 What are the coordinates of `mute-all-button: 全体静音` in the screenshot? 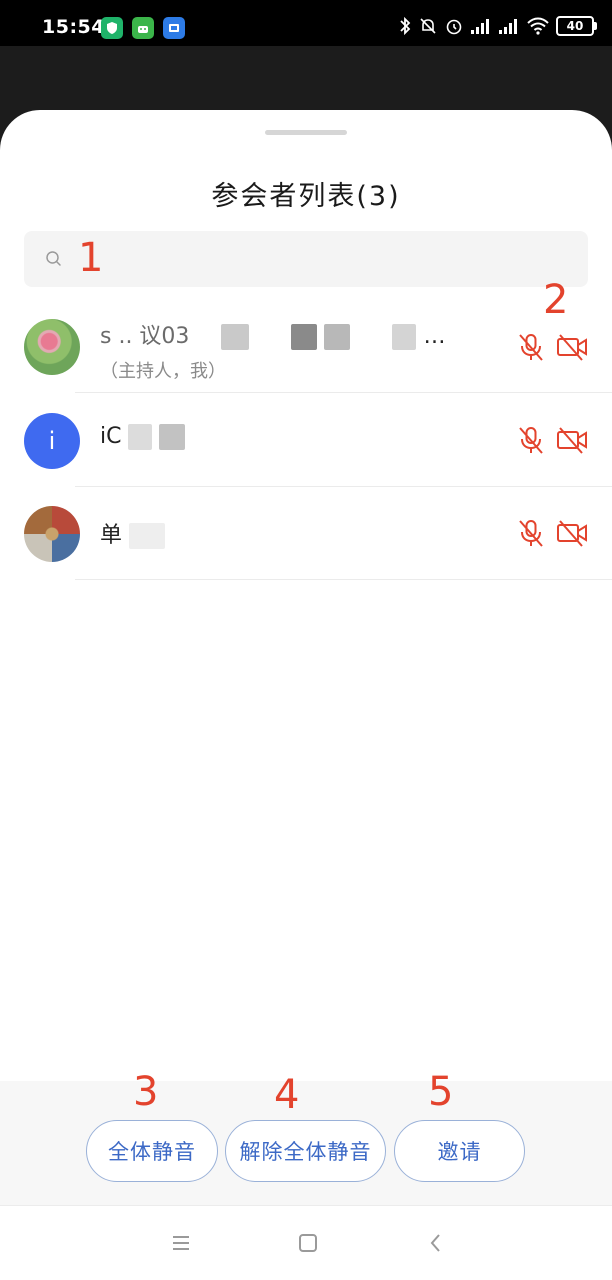 It's located at (152, 1151).